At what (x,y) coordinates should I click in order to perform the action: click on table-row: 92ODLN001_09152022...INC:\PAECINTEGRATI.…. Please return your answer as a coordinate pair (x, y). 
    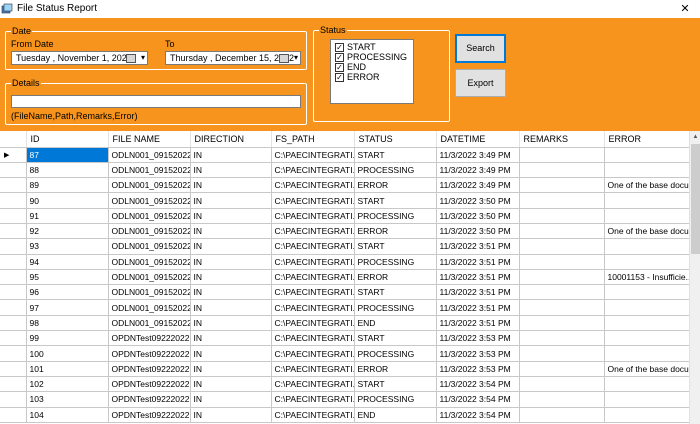
    Looking at the image, I should click on (344, 231).